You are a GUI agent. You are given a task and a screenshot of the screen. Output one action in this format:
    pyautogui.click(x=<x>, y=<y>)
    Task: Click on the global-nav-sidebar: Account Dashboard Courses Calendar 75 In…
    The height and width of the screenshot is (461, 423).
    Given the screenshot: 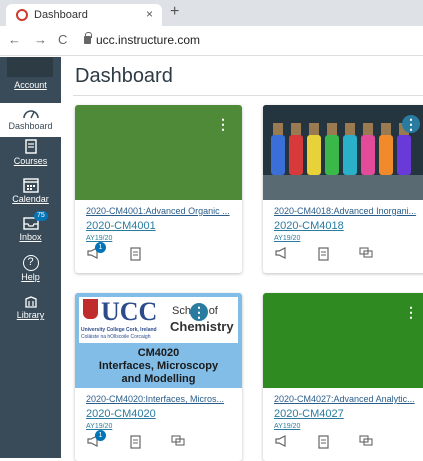 What is the action you would take?
    pyautogui.click(x=30, y=257)
    